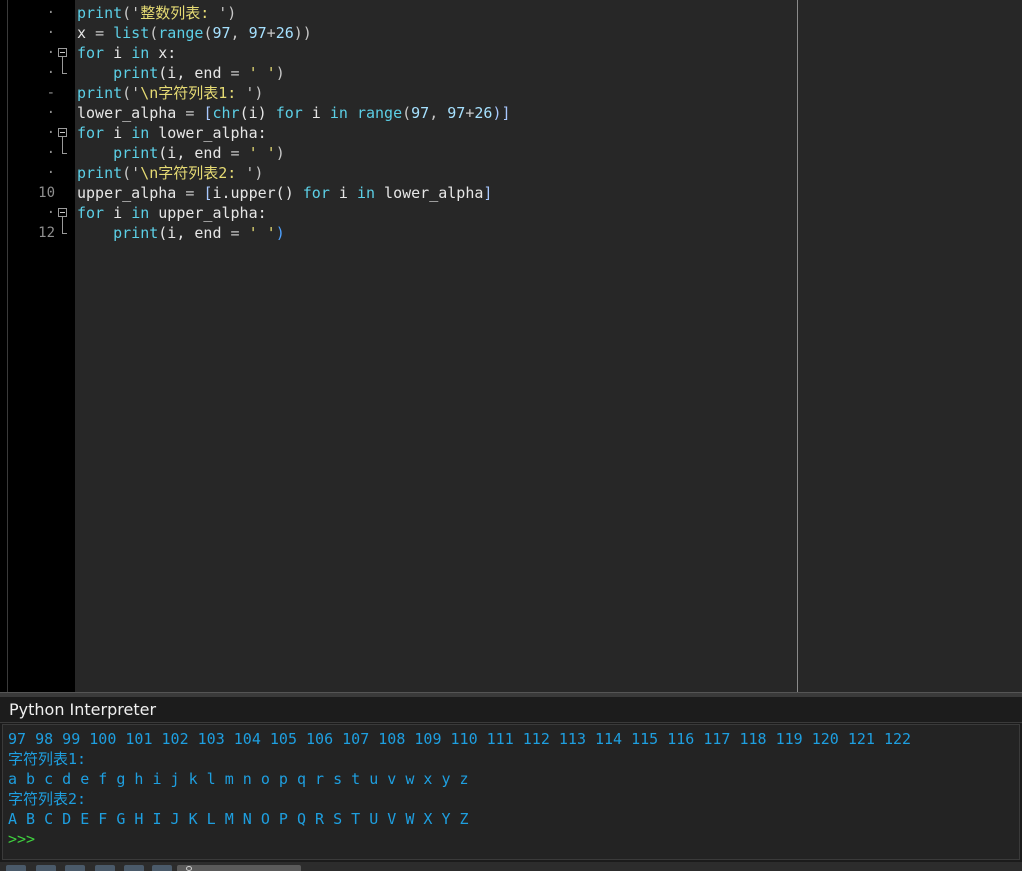 The width and height of the screenshot is (1022, 871). Describe the element at coordinates (501, 113) in the screenshot. I see `code-token: )]` at that location.